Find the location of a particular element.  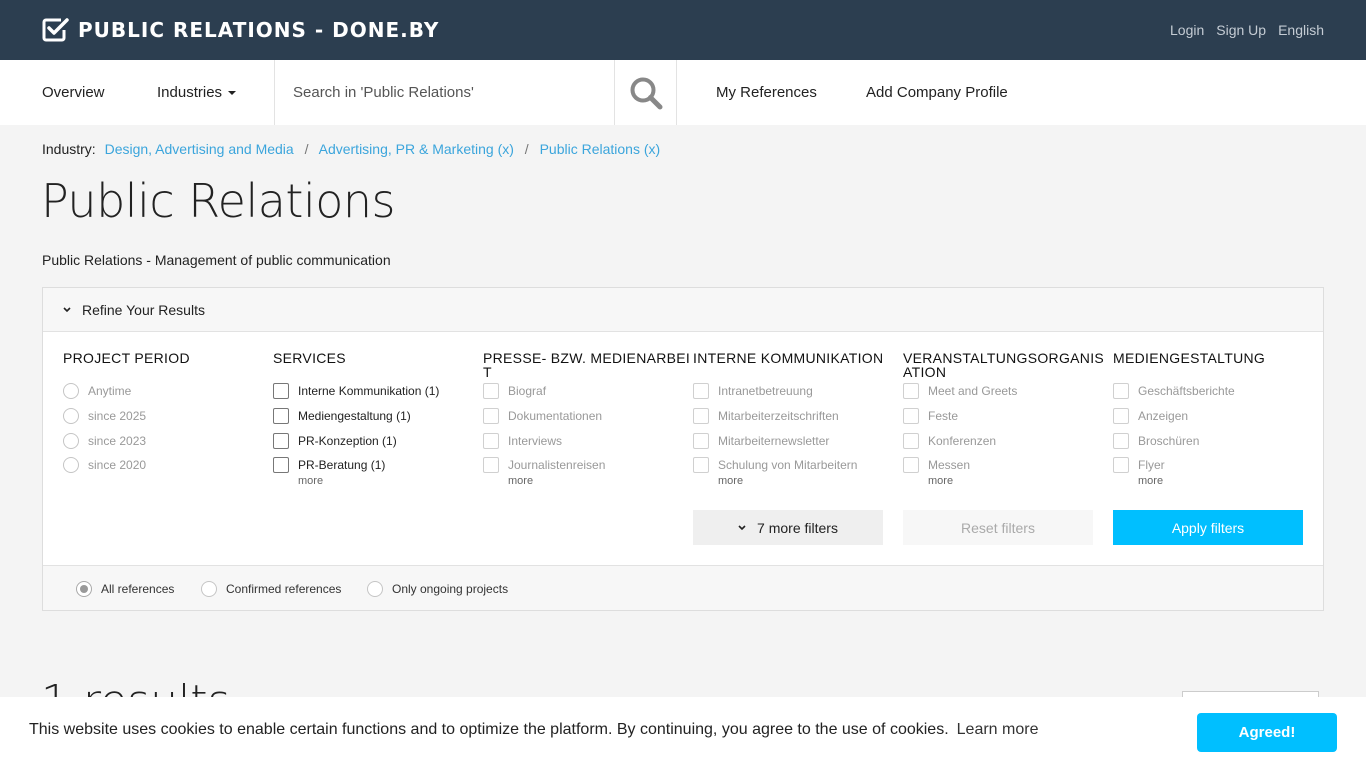

checkbox-logo-icon is located at coordinates (55, 30).